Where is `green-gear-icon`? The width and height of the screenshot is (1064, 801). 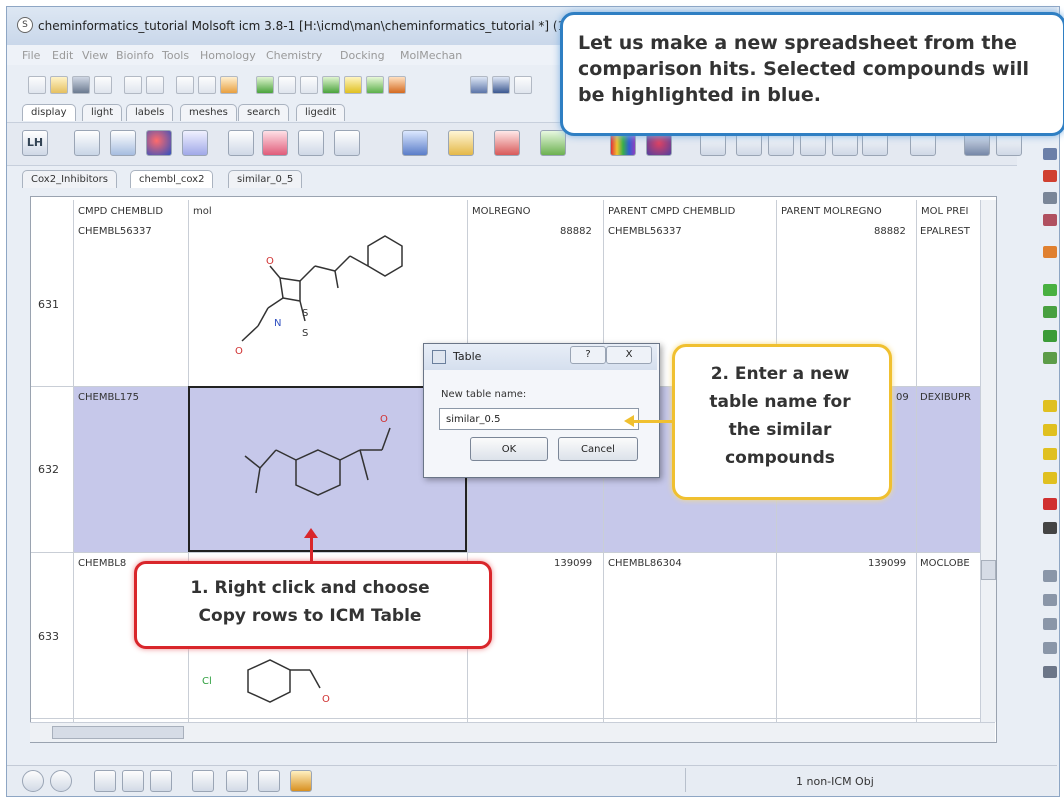 green-gear-icon is located at coordinates (1050, 312).